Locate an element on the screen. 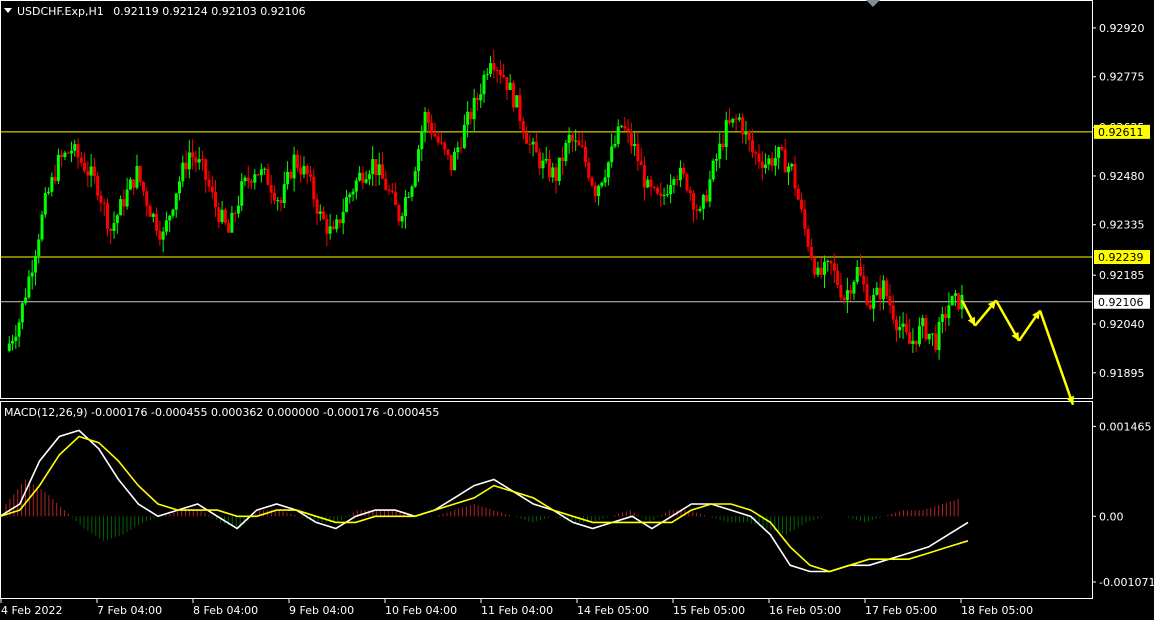  price-tick-label: 0.92335 is located at coordinates (1122, 225).